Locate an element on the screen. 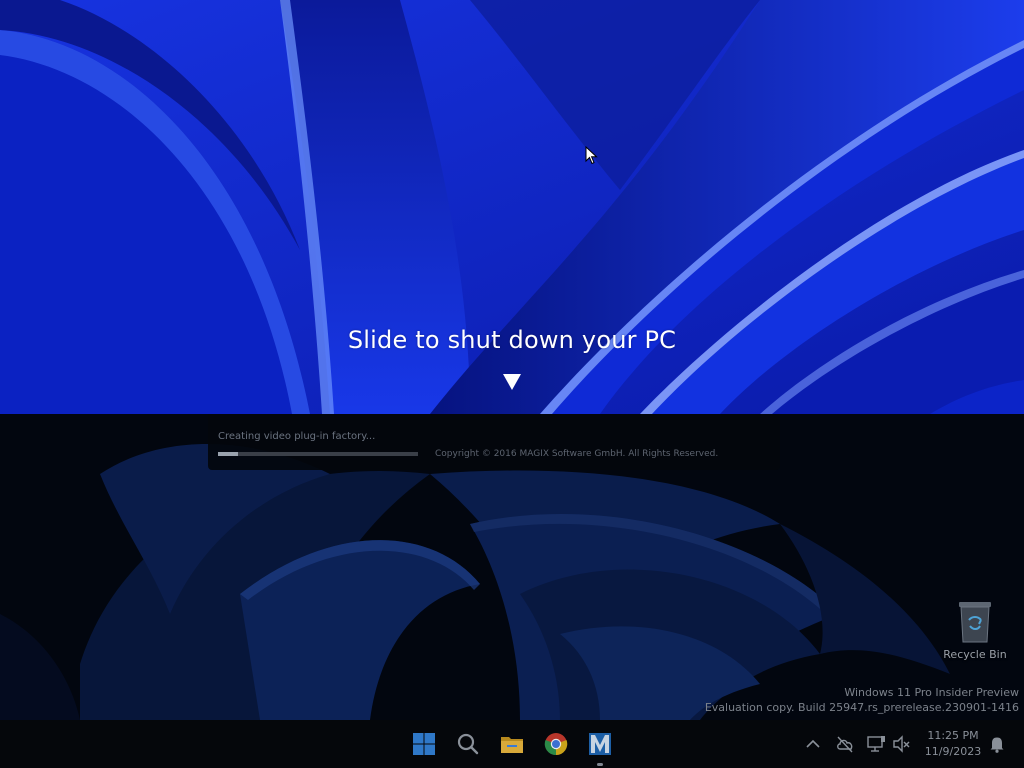  chevron-up-icon is located at coordinates (813, 743).